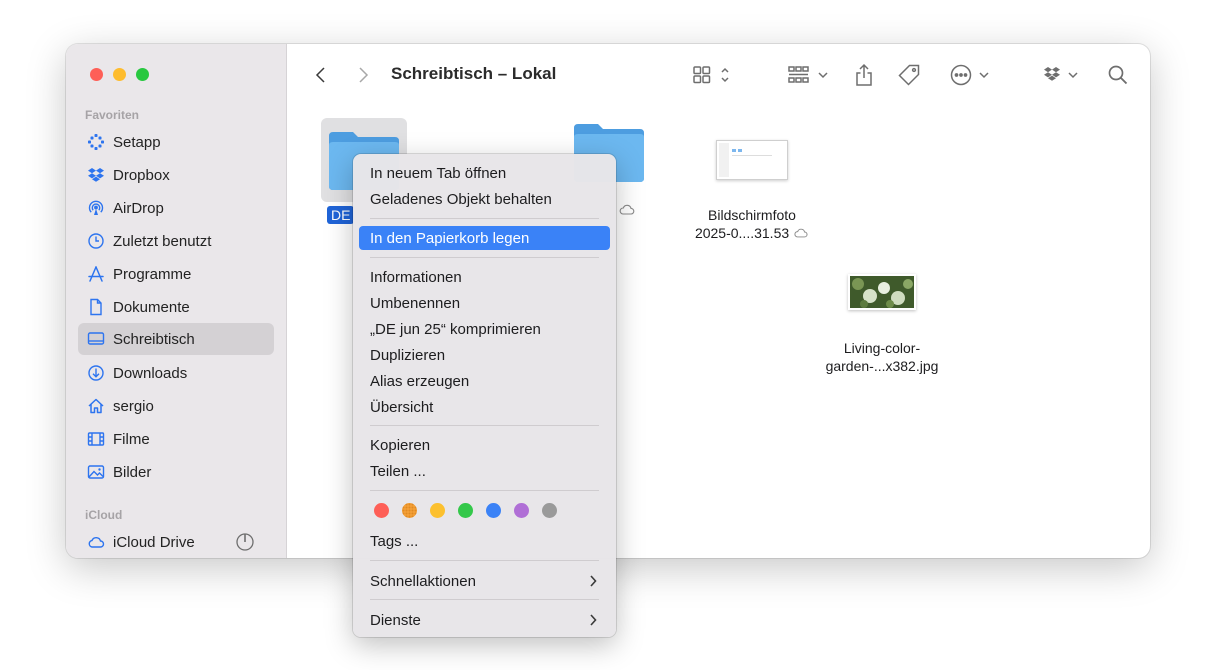 The width and height of the screenshot is (1216, 670). What do you see at coordinates (752, 224) in the screenshot?
I see `file-label-screenshot: Bildschirmfoto 2025-0....31.53` at bounding box center [752, 224].